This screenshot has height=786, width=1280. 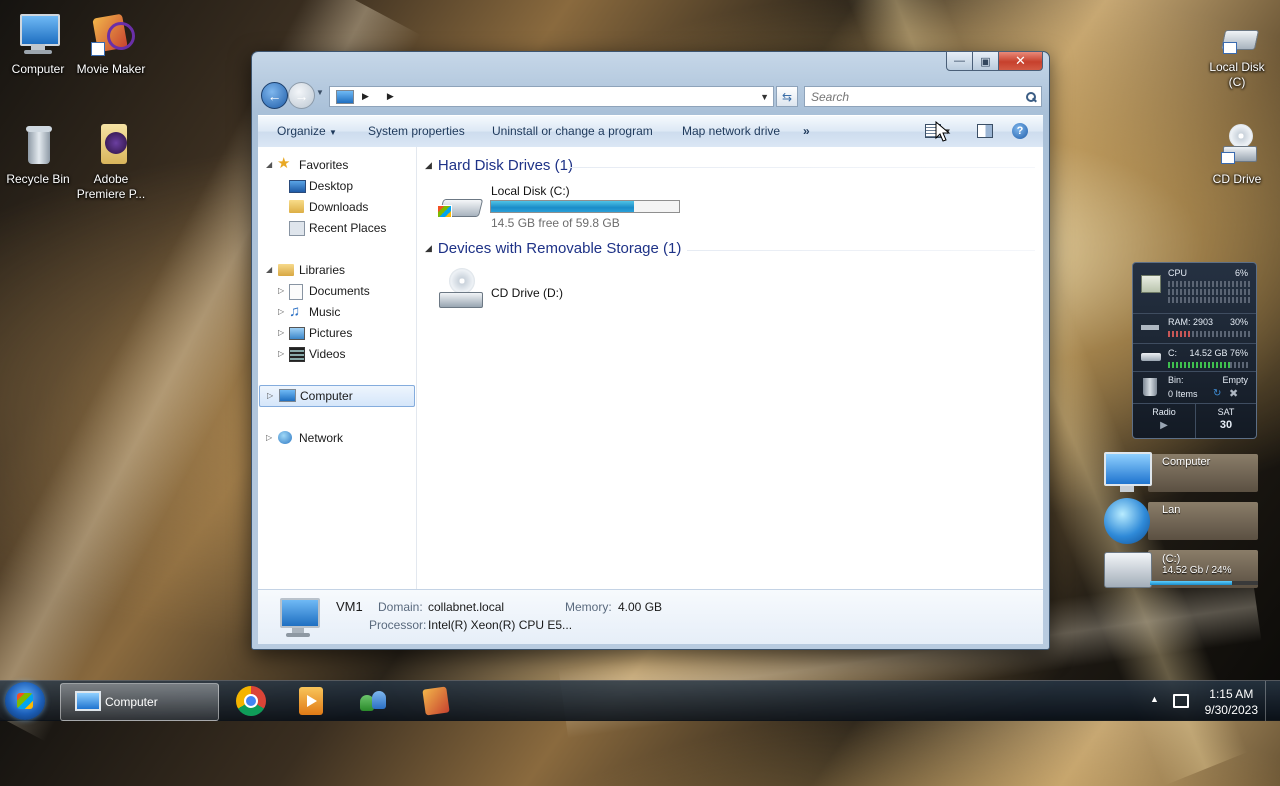 I want to click on drive-local-disk-c: Local Disk (C:) 14.5 GB free of 59.8 GB, so click(x=556, y=208).